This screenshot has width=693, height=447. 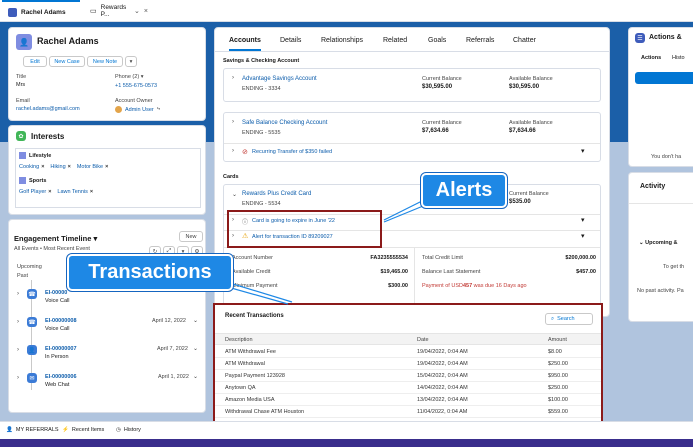 I want to click on tab-goals: Goals, so click(x=437, y=40).